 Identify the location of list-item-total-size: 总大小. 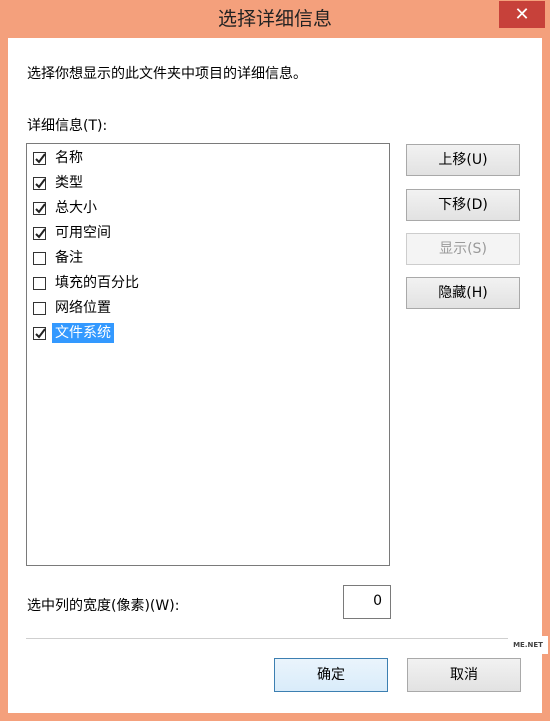
(66, 208).